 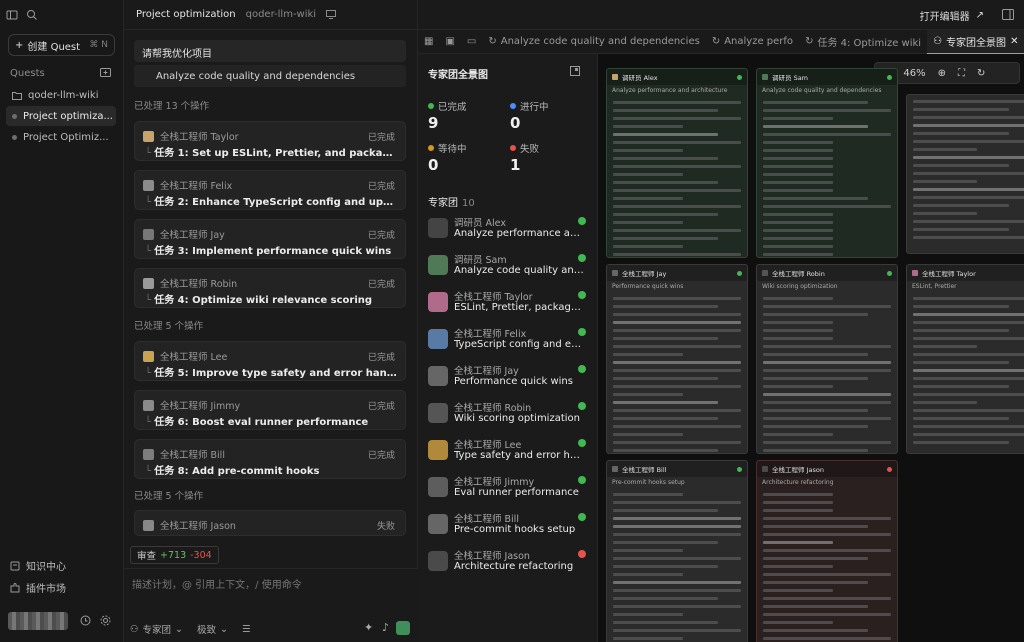 What do you see at coordinates (85, 620) in the screenshot?
I see `history-icon` at bounding box center [85, 620].